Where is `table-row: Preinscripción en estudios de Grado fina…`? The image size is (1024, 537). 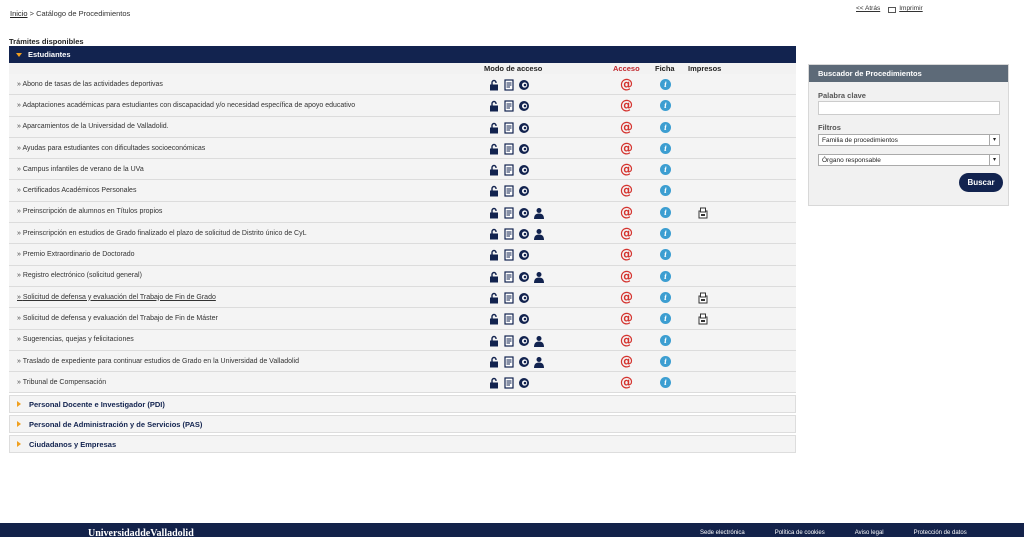 table-row: Preinscripción en estudios de Grado fina… is located at coordinates (402, 234).